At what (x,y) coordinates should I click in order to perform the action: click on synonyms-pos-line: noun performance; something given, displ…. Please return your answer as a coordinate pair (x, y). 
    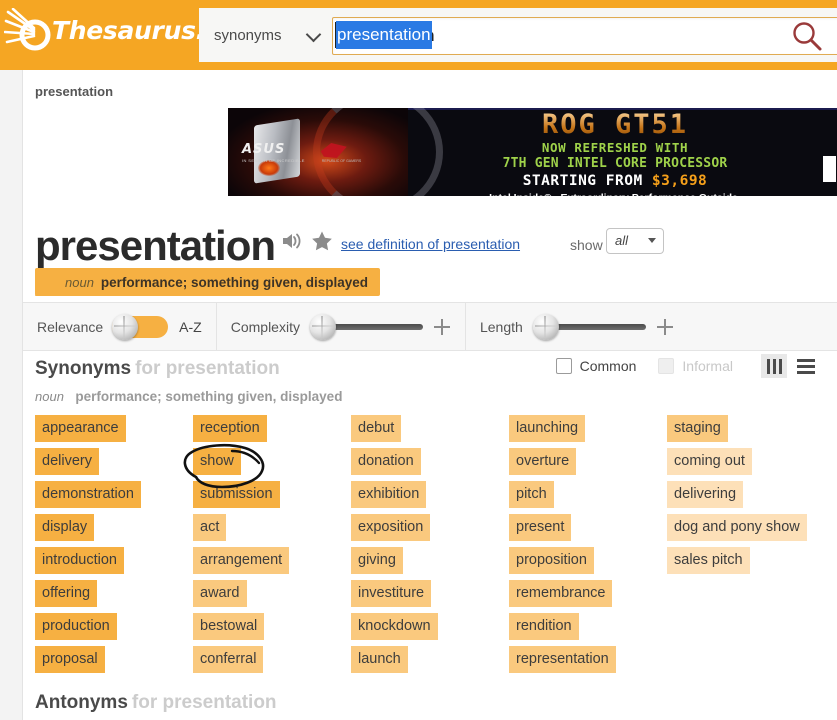
    Looking at the image, I should click on (188, 397).